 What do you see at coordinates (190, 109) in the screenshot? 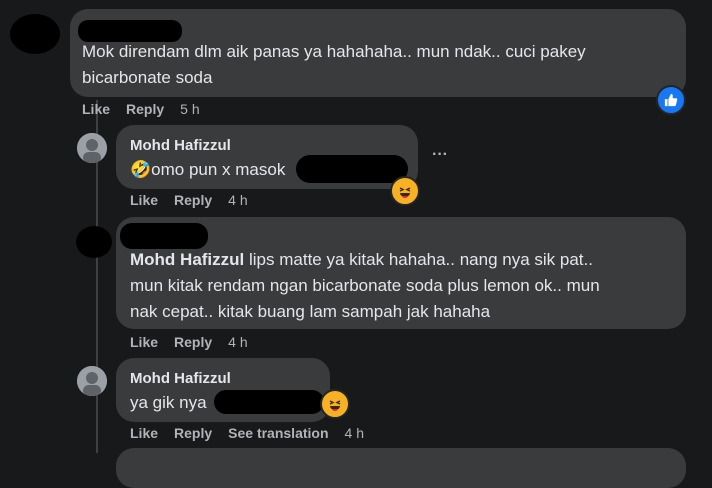
I see `timestamp: 5 h` at bounding box center [190, 109].